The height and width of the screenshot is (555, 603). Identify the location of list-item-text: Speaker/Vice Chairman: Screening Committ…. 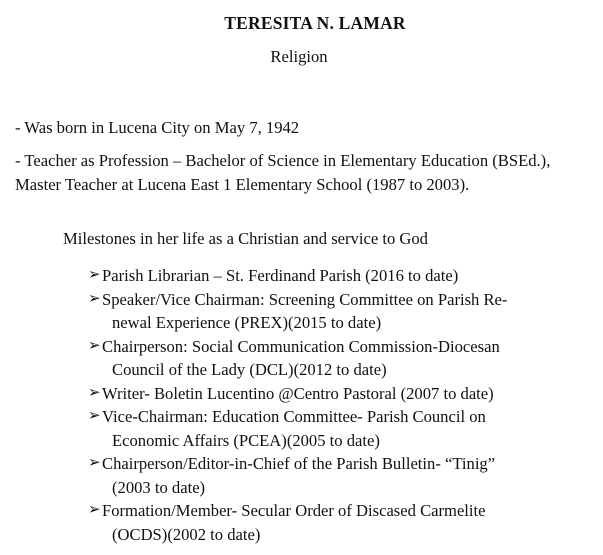
(305, 299).